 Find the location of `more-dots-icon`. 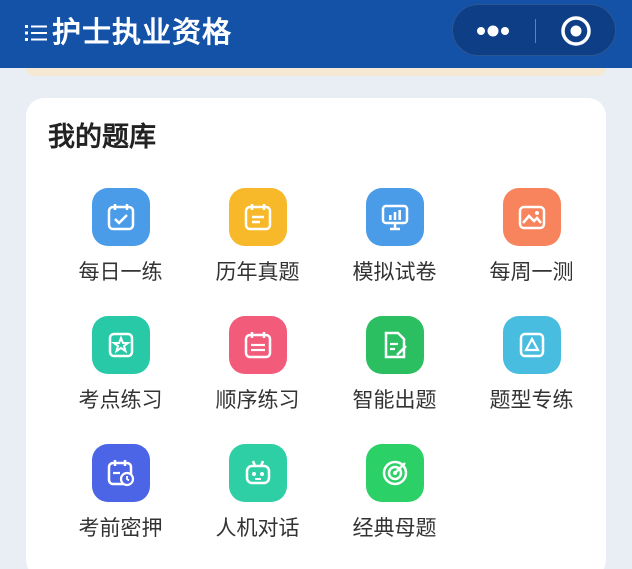

more-dots-icon is located at coordinates (493, 31).